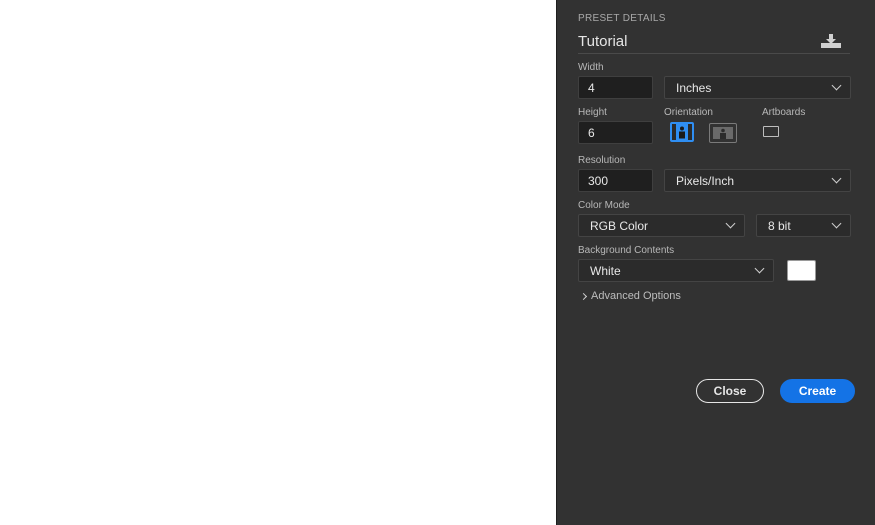 This screenshot has height=525, width=875. I want to click on portrait-icon, so click(682, 132).